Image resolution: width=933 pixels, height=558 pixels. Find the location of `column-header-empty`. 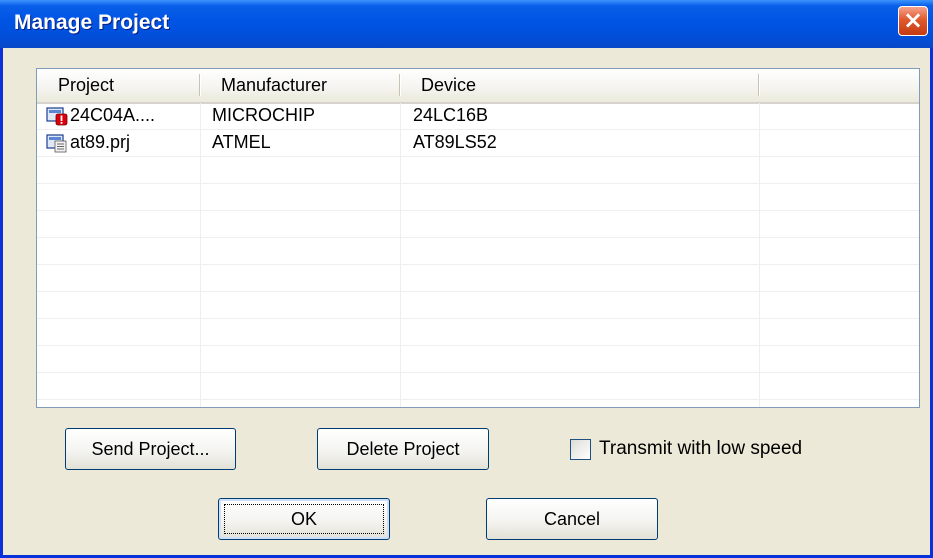

column-header-empty is located at coordinates (839, 85).